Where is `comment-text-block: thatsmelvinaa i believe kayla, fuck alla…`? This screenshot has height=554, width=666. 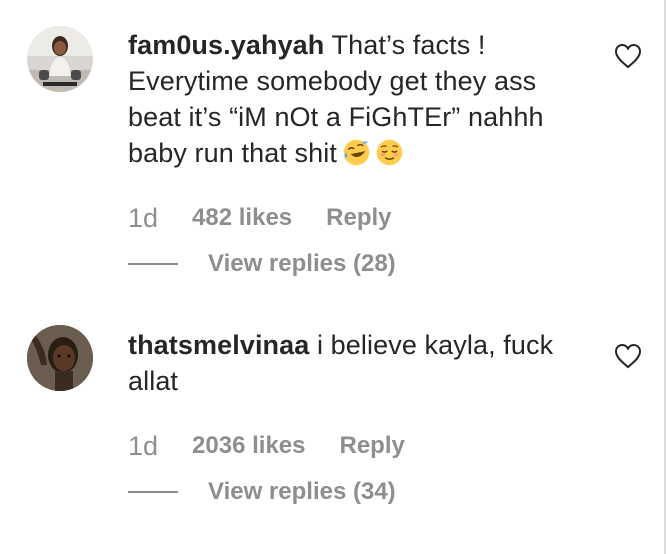 comment-text-block: thatsmelvinaa i believe kayla, fuck alla… is located at coordinates (358, 363).